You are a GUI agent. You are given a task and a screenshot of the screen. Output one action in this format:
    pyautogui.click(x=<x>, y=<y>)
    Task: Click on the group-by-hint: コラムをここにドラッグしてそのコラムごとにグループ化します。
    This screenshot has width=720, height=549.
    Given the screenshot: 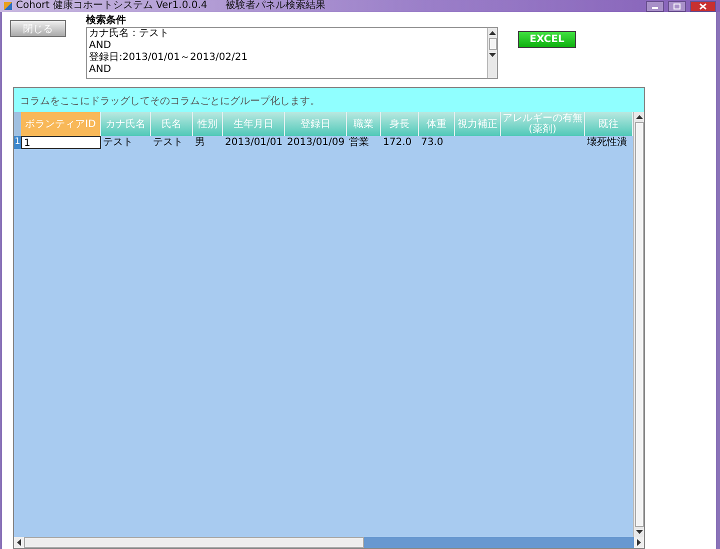 What is the action you would take?
    pyautogui.click(x=170, y=101)
    